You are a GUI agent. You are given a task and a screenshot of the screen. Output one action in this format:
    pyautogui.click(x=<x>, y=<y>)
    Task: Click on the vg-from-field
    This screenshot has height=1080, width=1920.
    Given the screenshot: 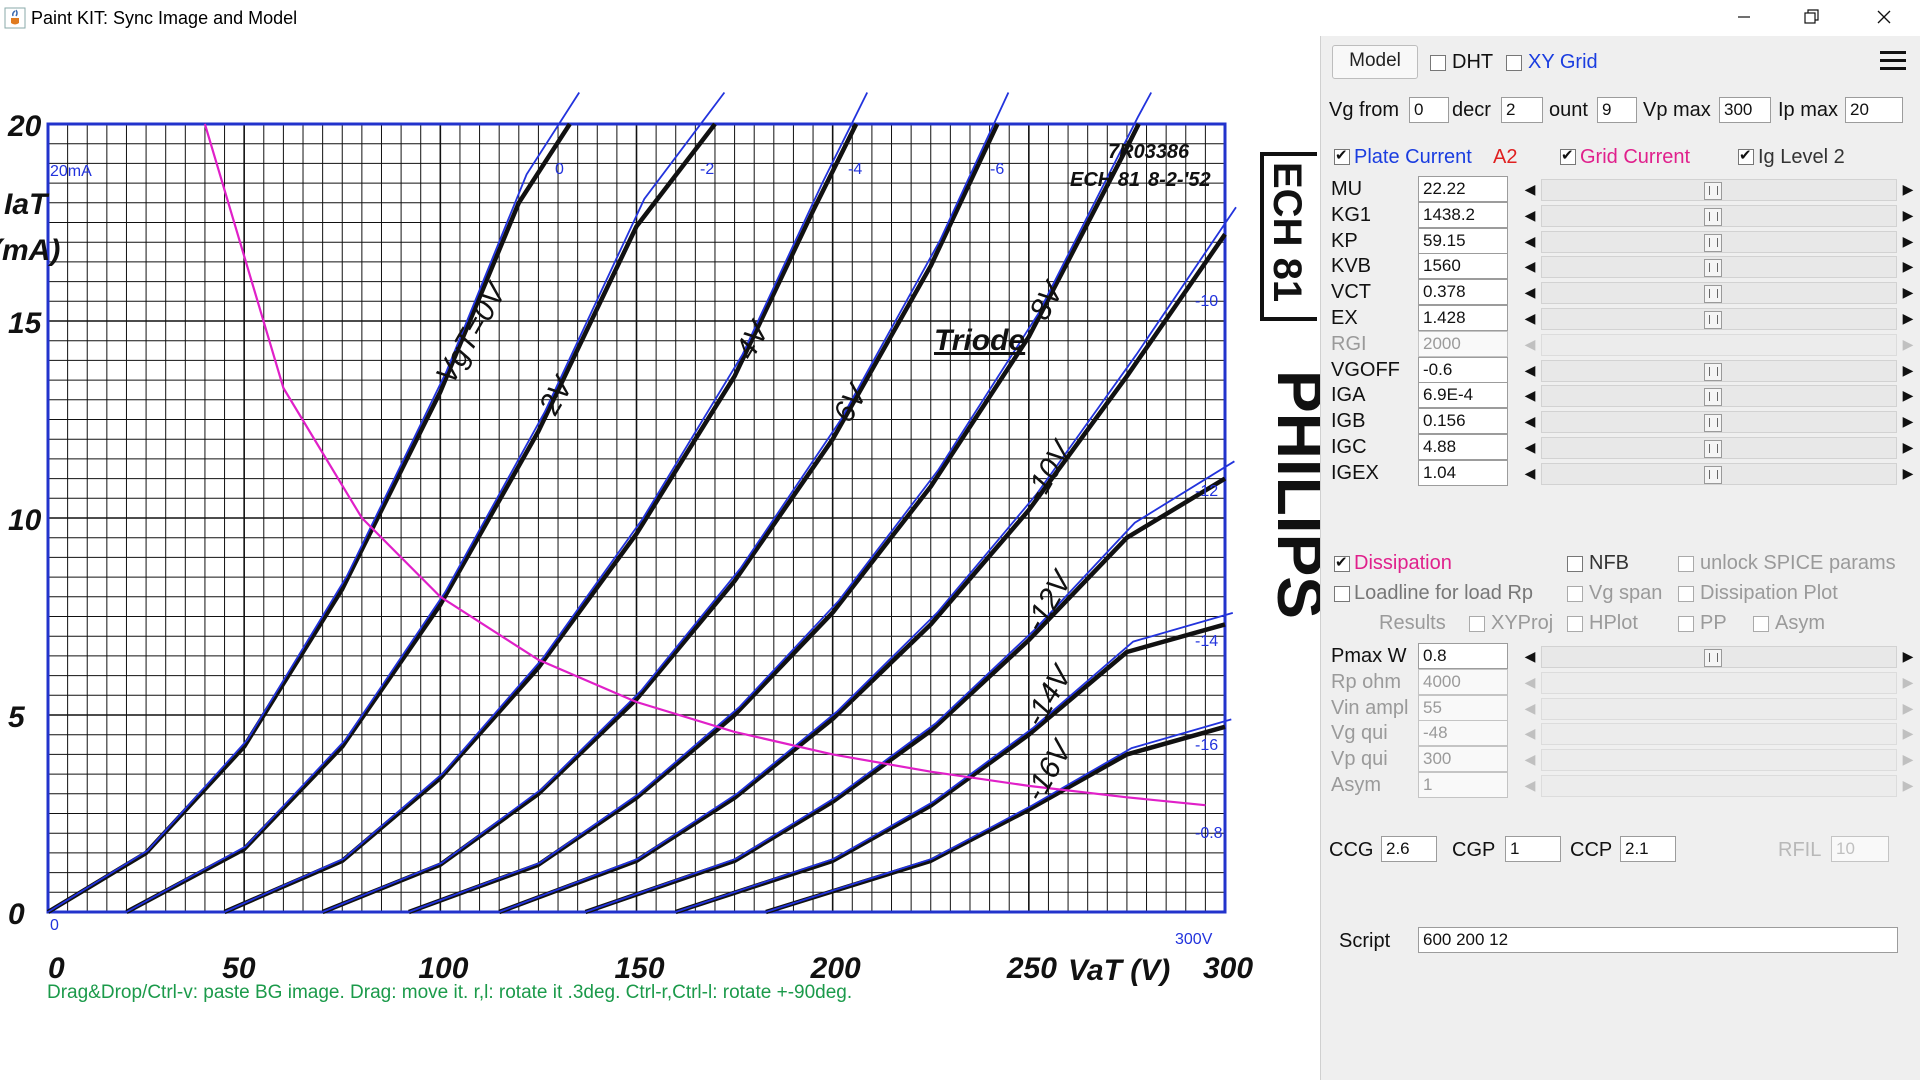 What is the action you would take?
    pyautogui.click(x=1429, y=110)
    